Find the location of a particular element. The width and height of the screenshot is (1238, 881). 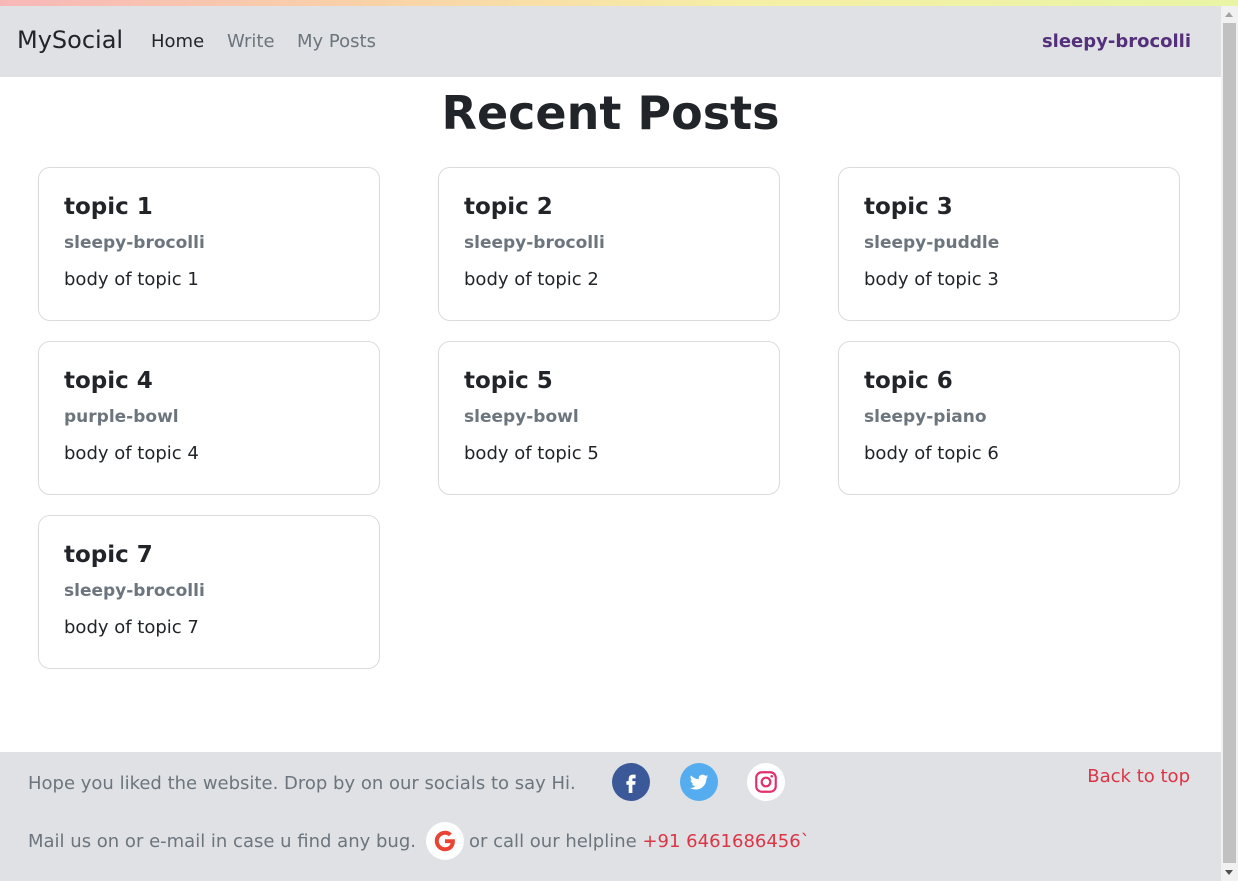

post-author: sleepy-piano is located at coordinates (925, 417).